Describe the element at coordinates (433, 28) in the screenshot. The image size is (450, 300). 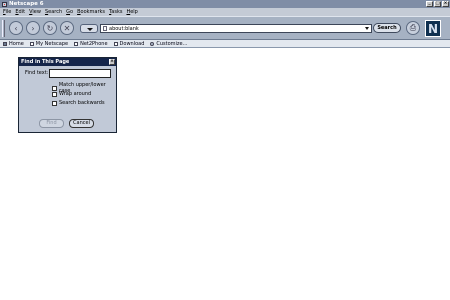
I see `netscape-logo-throbber: N` at that location.